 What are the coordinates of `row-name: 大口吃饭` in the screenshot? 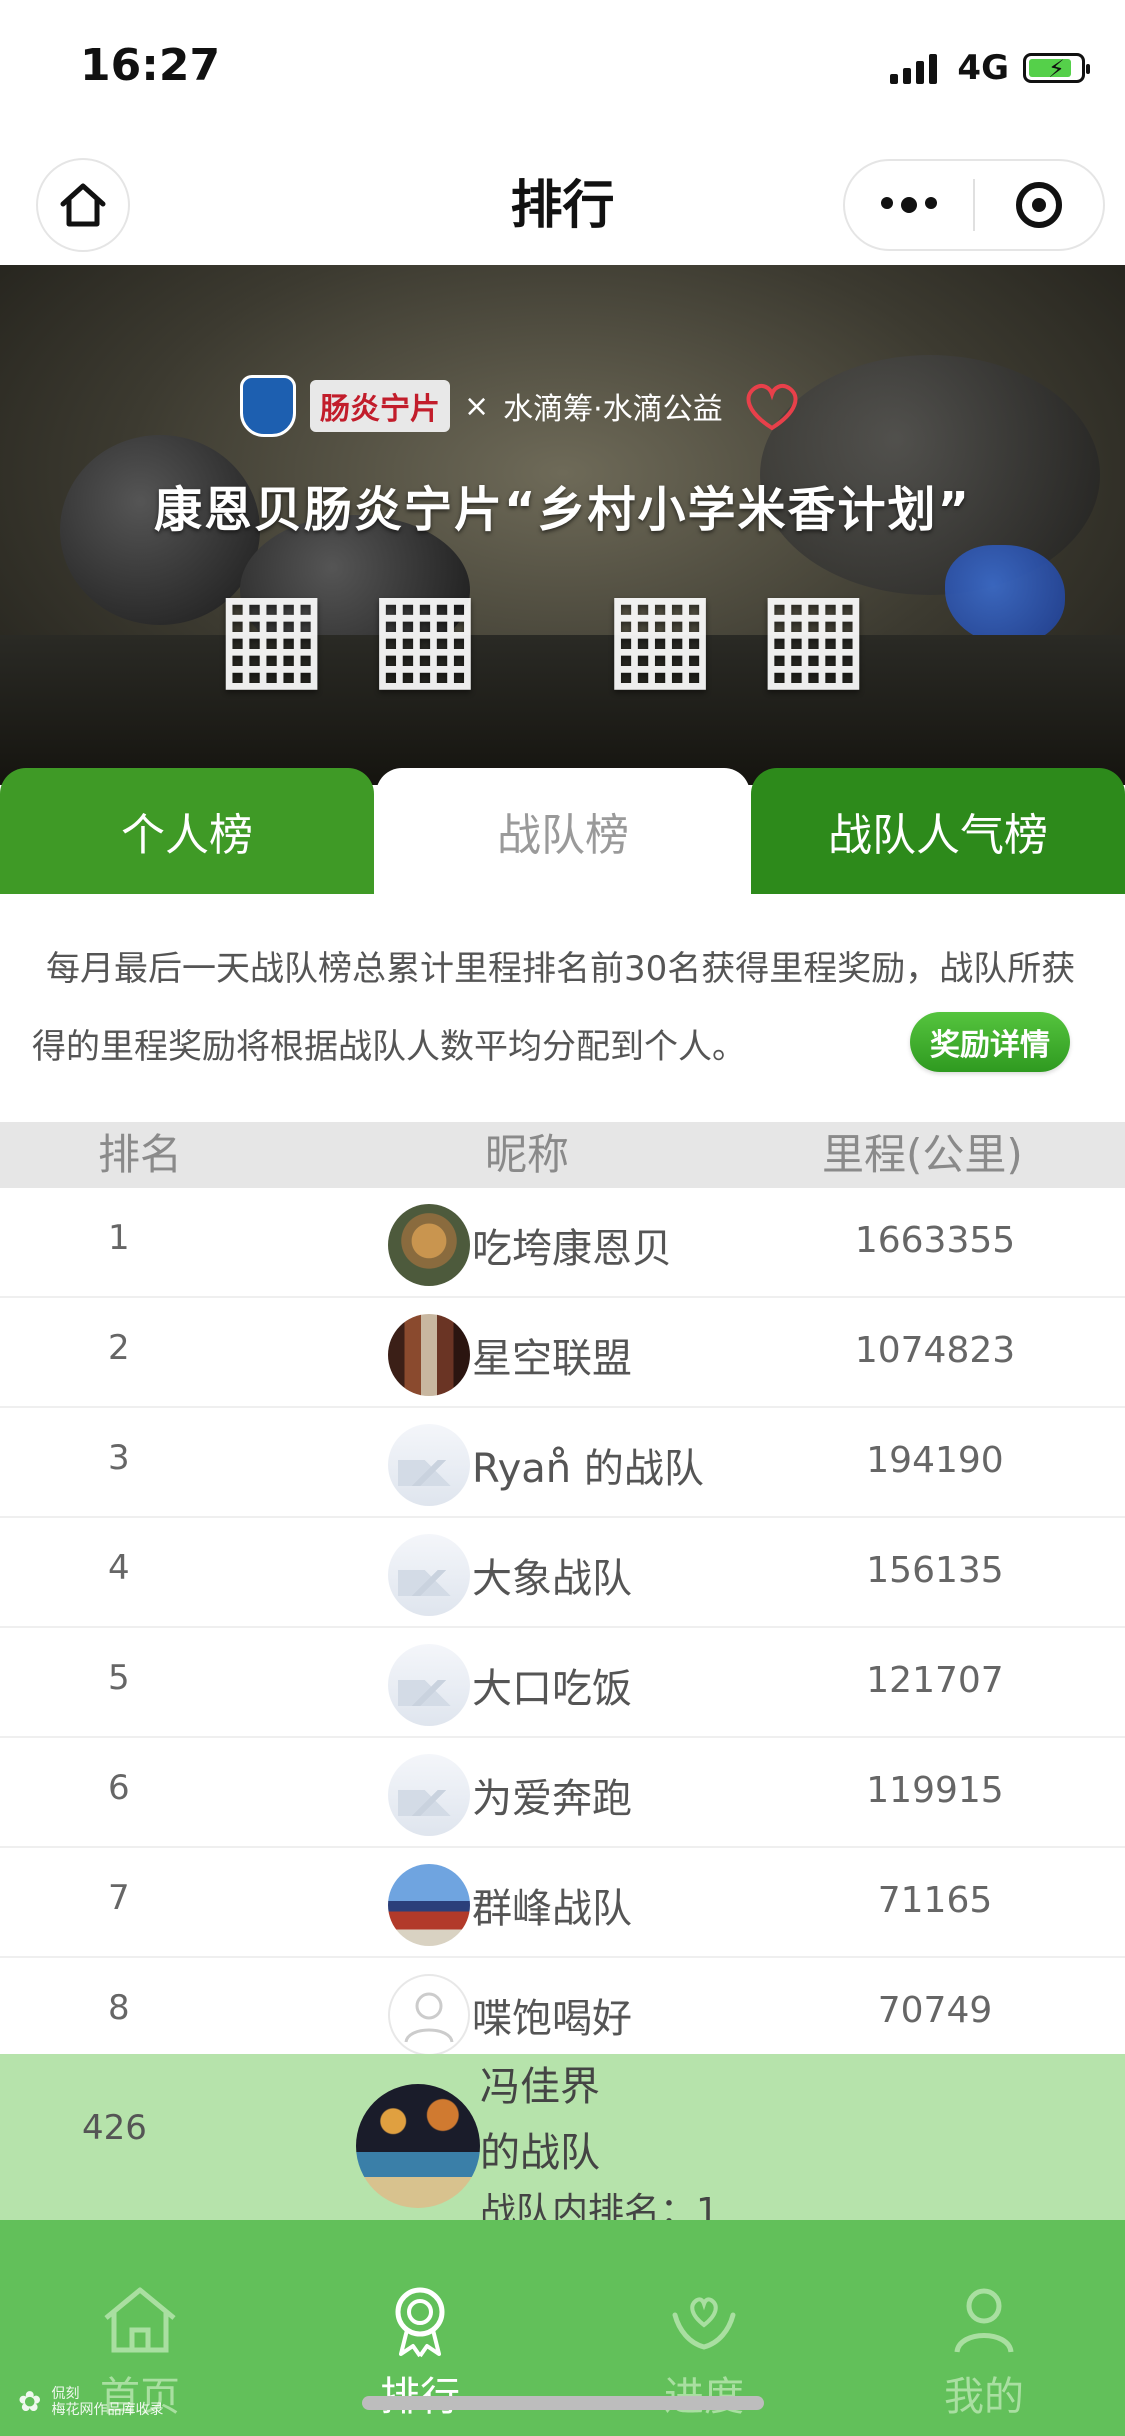 It's located at (552, 1689).